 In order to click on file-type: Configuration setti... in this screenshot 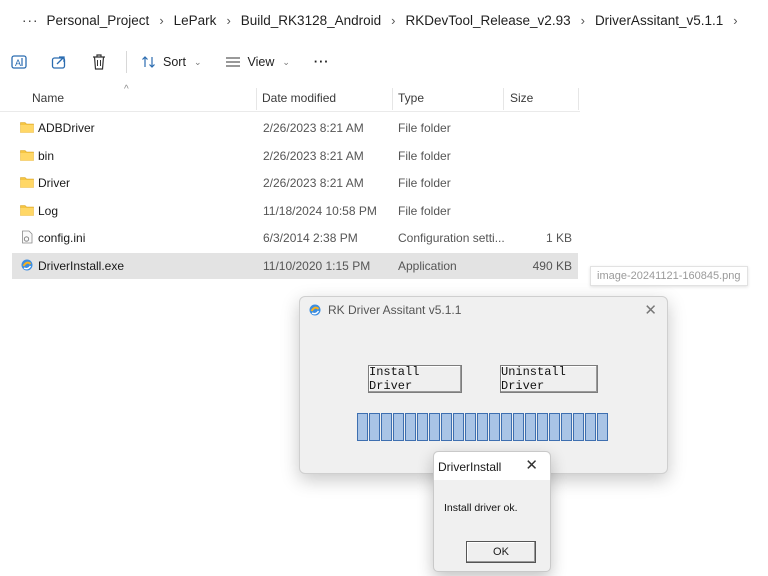, I will do `click(451, 238)`.